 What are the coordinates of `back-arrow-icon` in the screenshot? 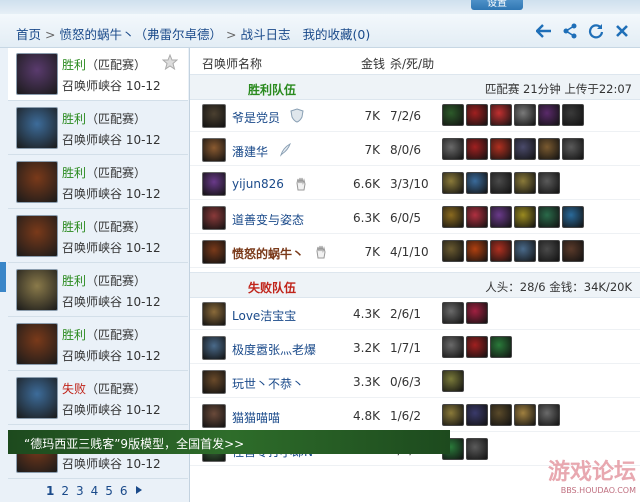 It's located at (544, 31).